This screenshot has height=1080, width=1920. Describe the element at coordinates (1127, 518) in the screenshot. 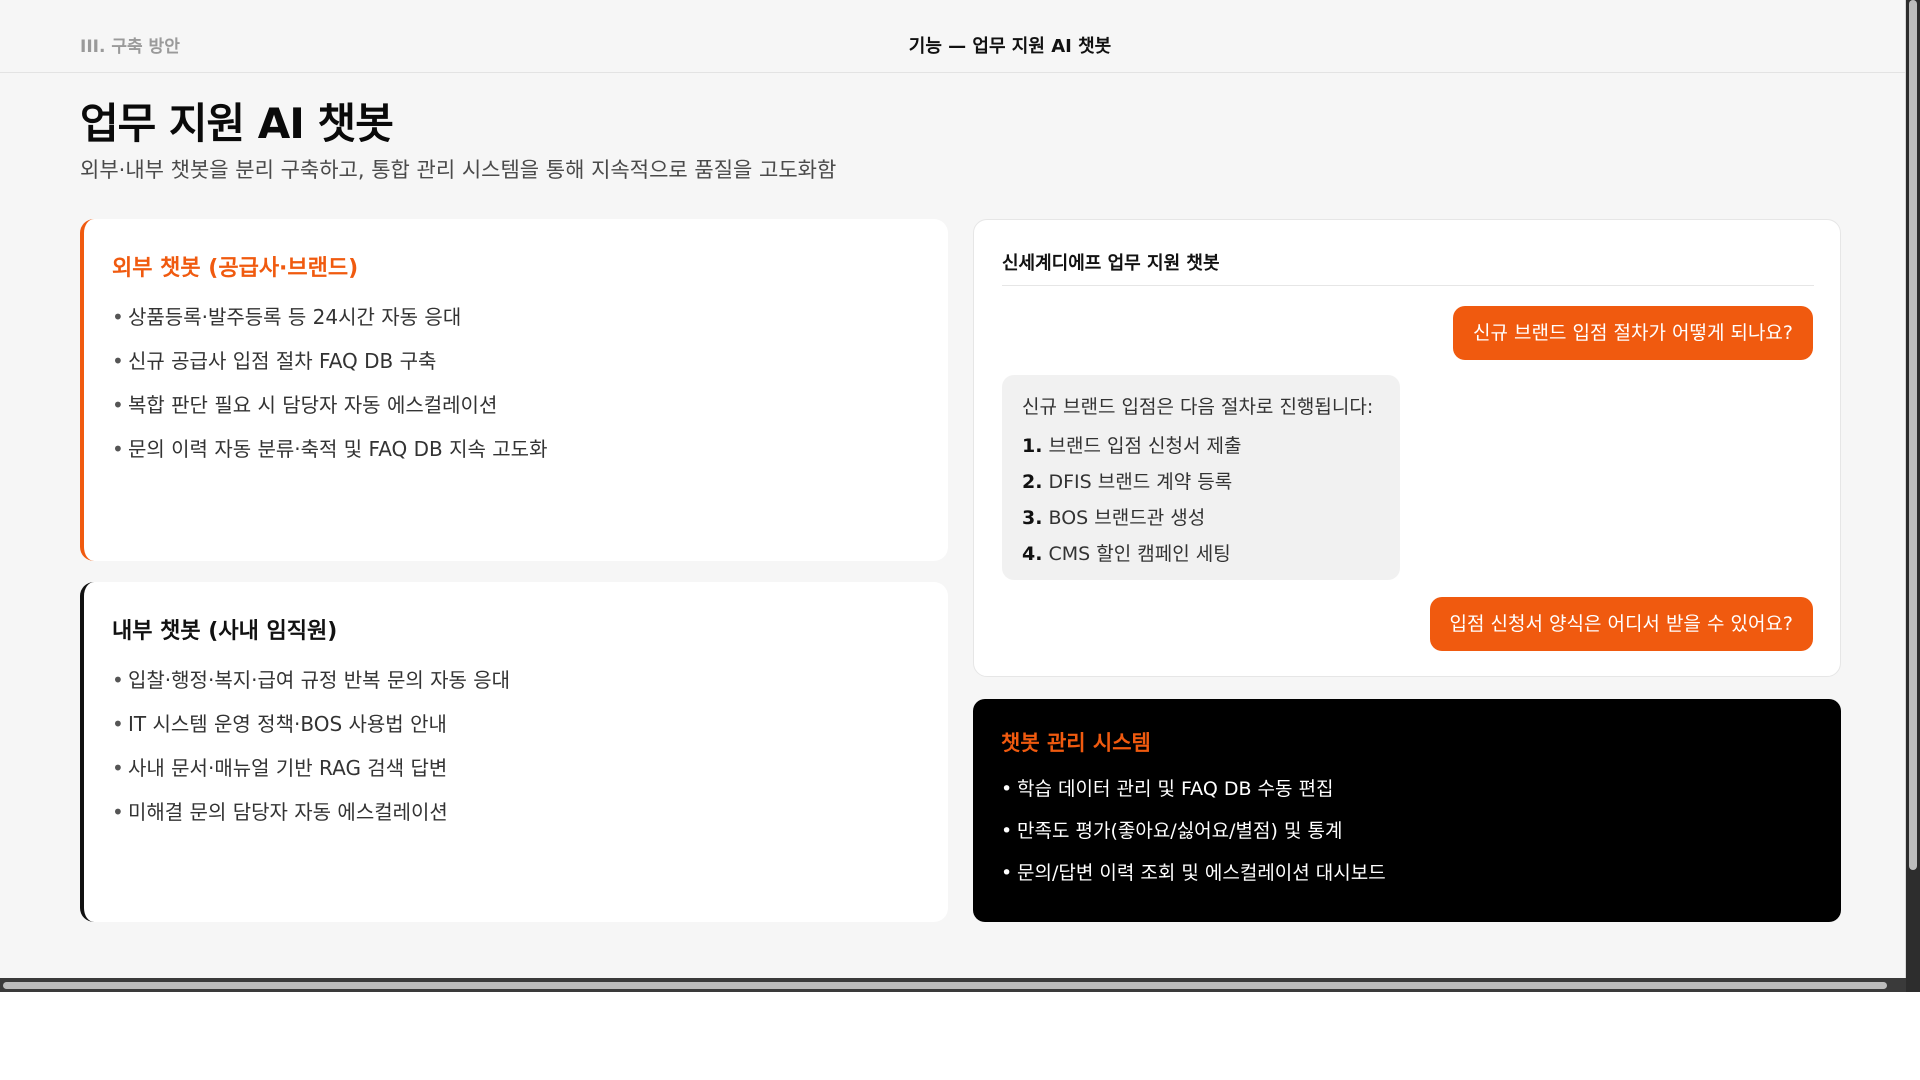

I see `step-text: BOS 브랜드관 생성` at that location.